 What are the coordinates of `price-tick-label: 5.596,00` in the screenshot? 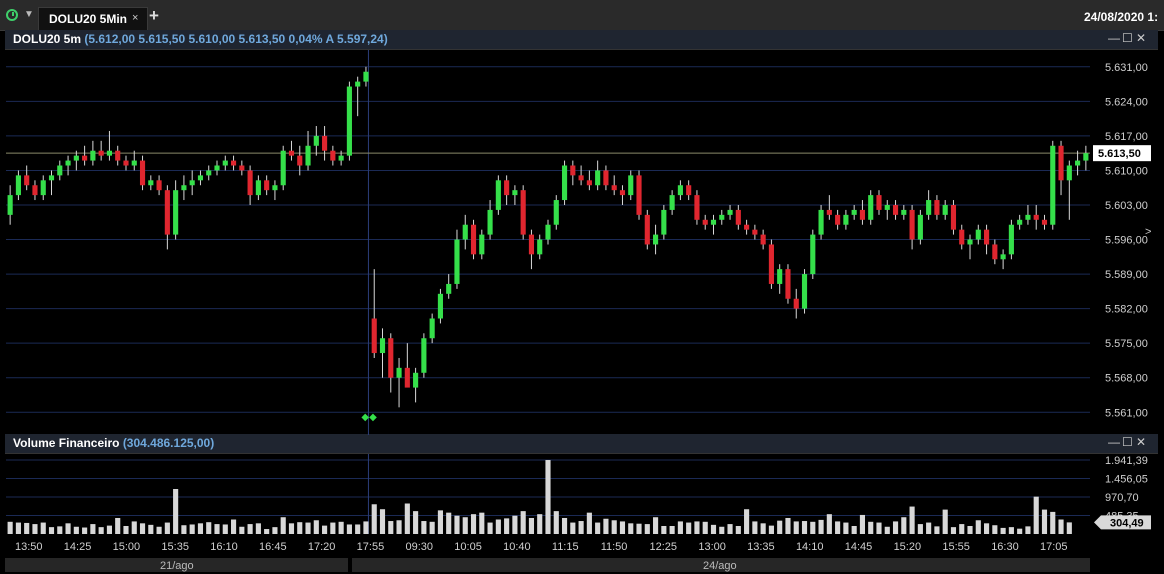 It's located at (1126, 241).